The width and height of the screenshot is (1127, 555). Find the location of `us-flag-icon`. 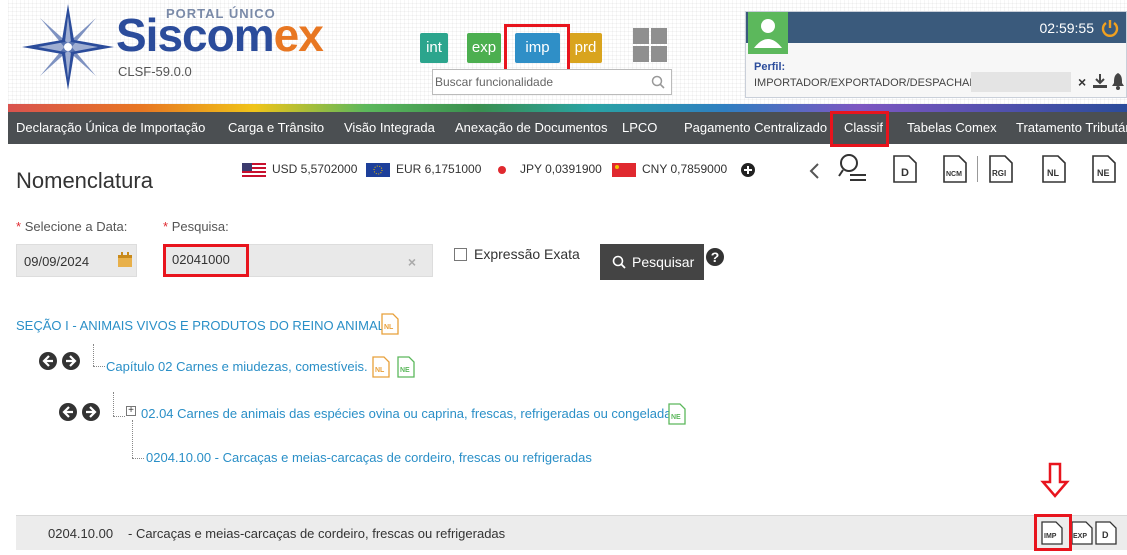

us-flag-icon is located at coordinates (254, 169).